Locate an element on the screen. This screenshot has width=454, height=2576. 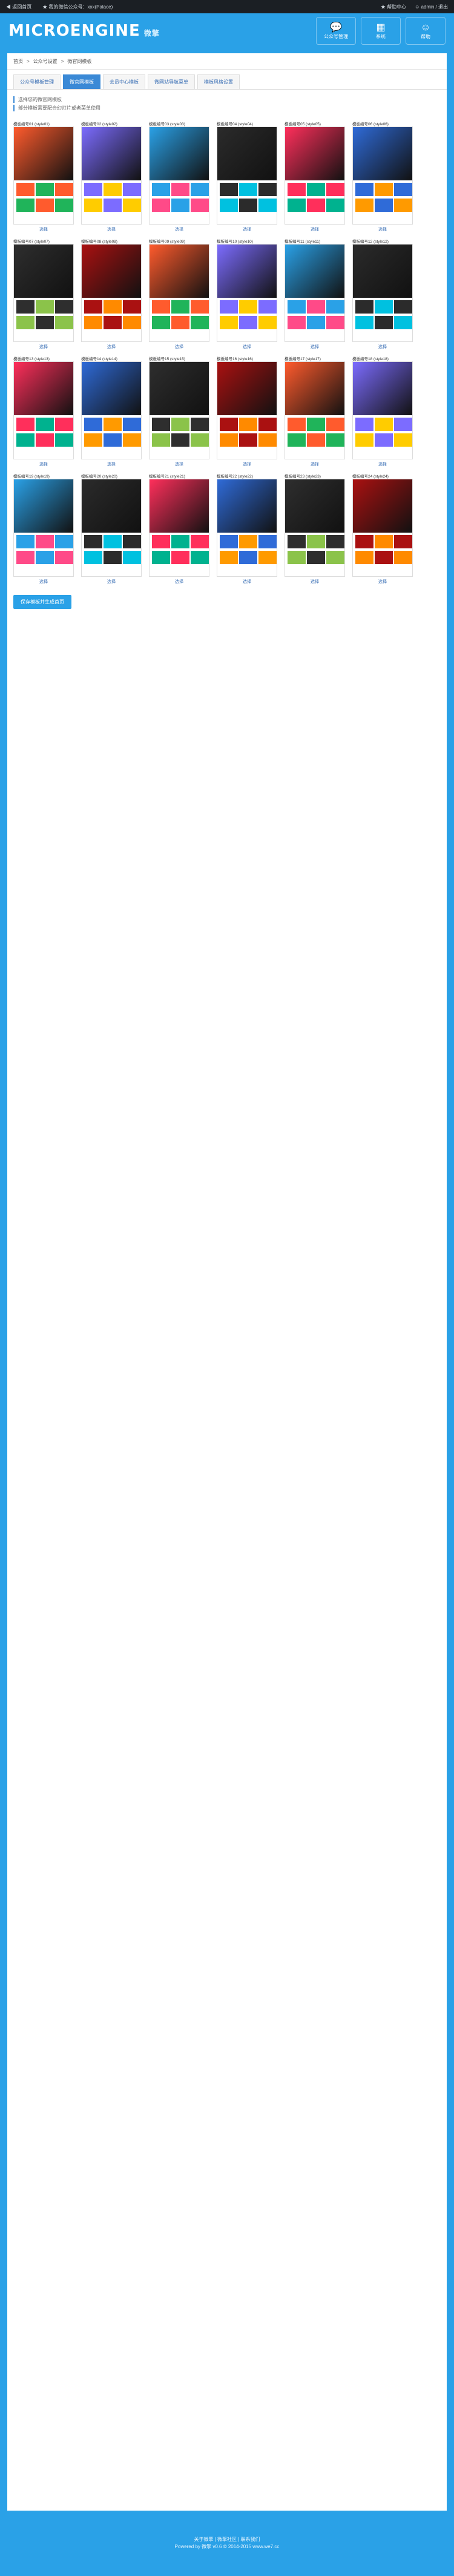
template-card: 模板编号05 (style05) 选择 is located at coordinates (315, 176).